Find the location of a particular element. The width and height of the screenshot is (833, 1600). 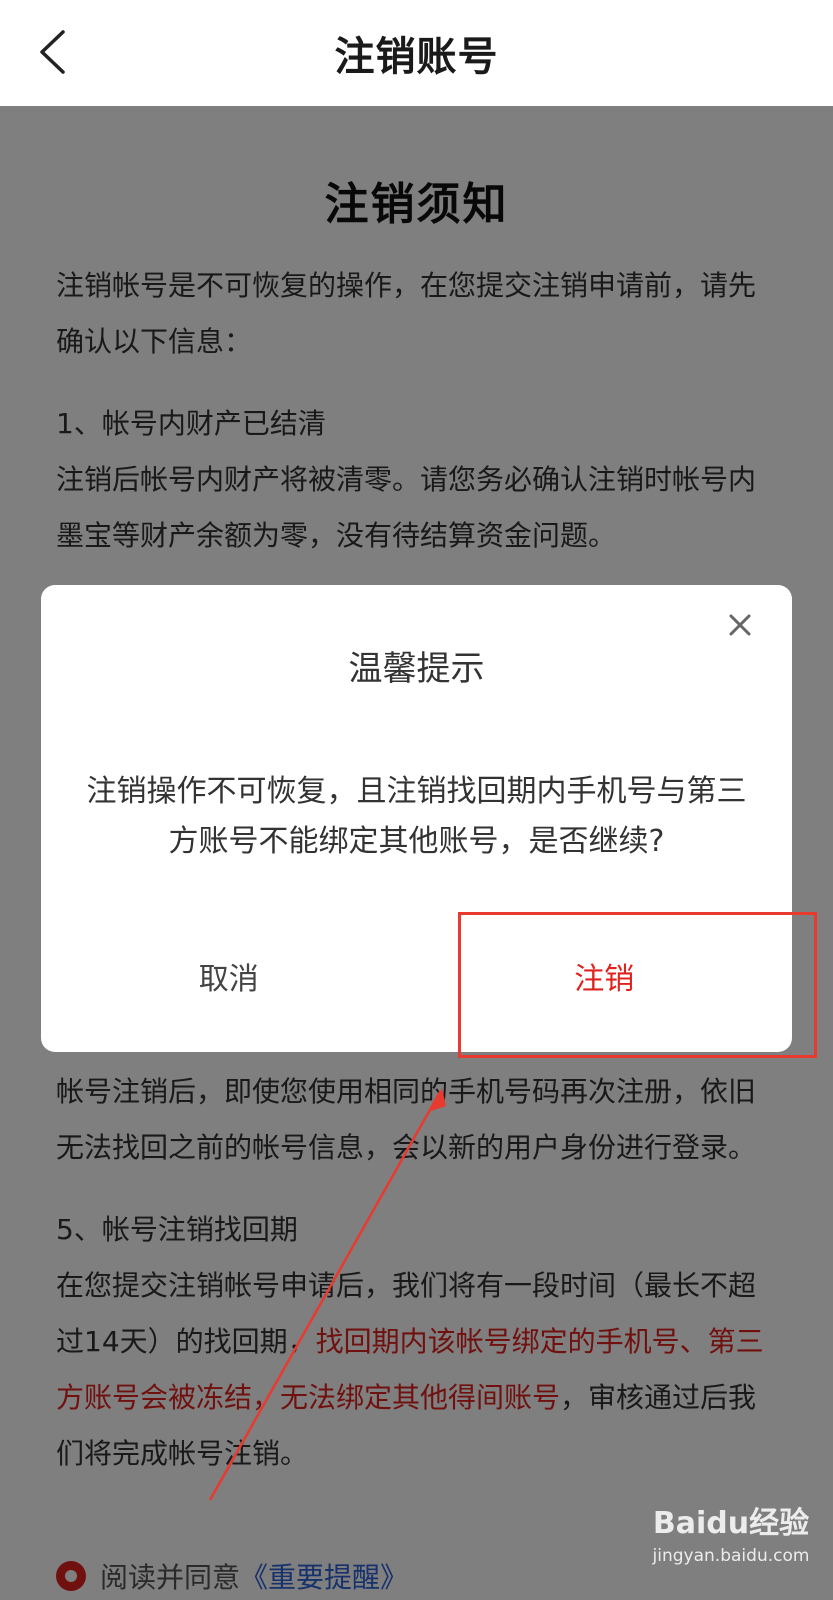

confirm-deactivate-button: 注销 is located at coordinates (605, 986).